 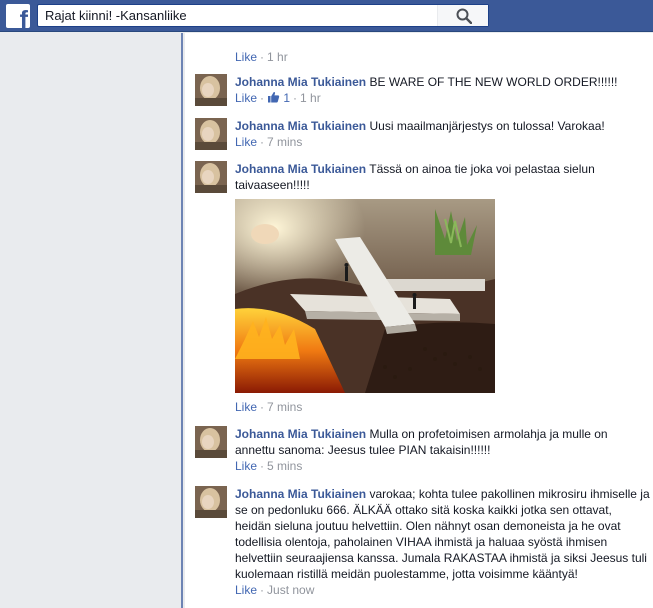 I want to click on comment-text: BE WARE OF THE NEW WORLD ORDER!!!!!!, so click(x=493, y=82).